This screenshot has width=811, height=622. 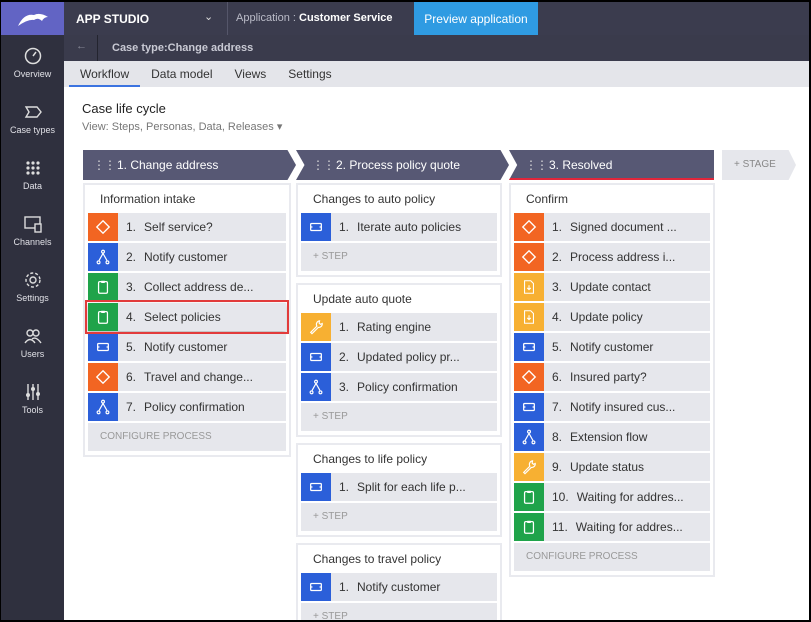 I want to click on subprocess-icon, so click(x=316, y=357).